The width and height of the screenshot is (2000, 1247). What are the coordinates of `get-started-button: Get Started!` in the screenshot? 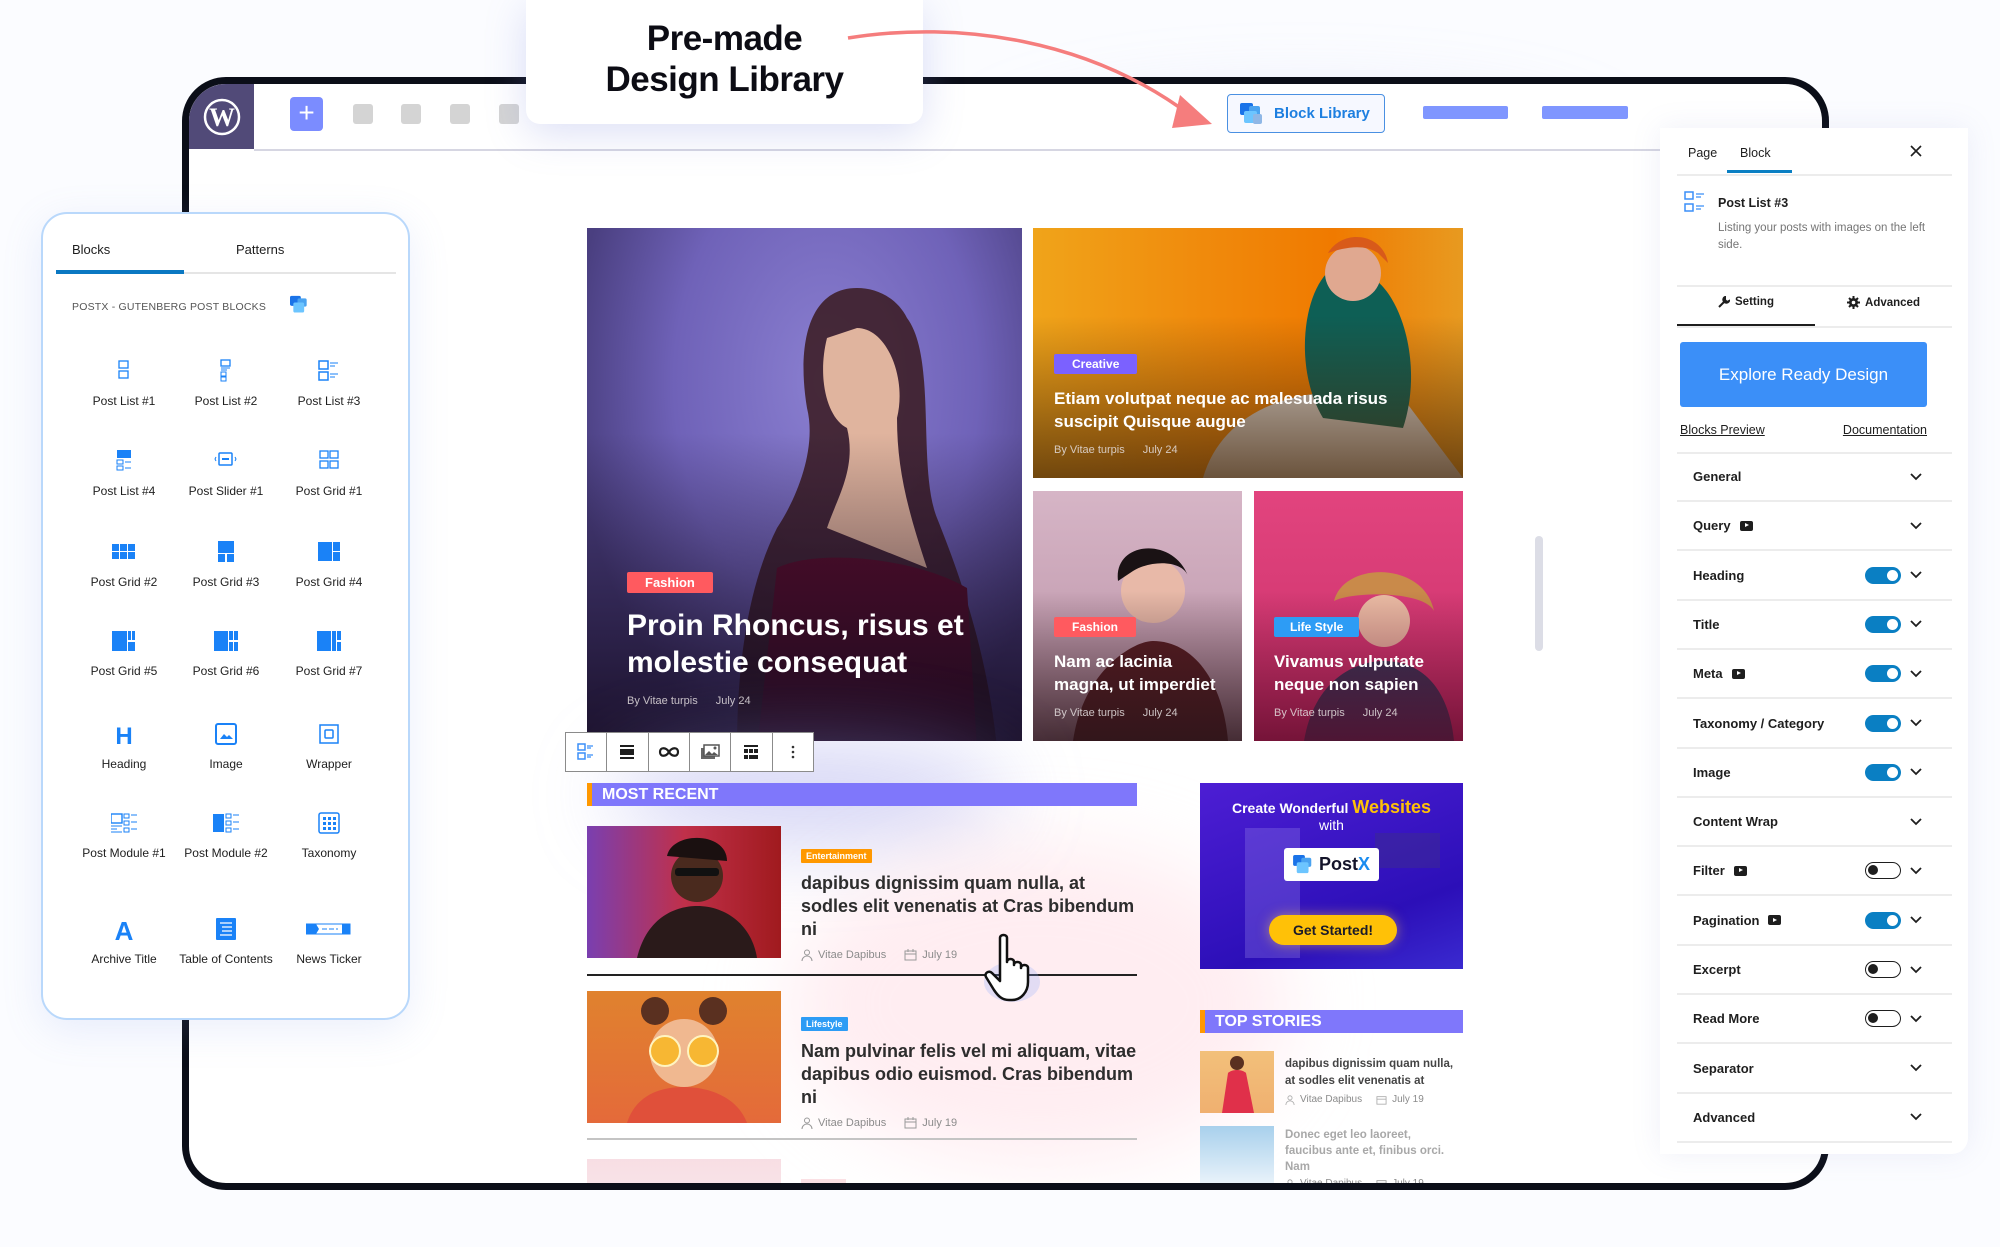 It's located at (1333, 930).